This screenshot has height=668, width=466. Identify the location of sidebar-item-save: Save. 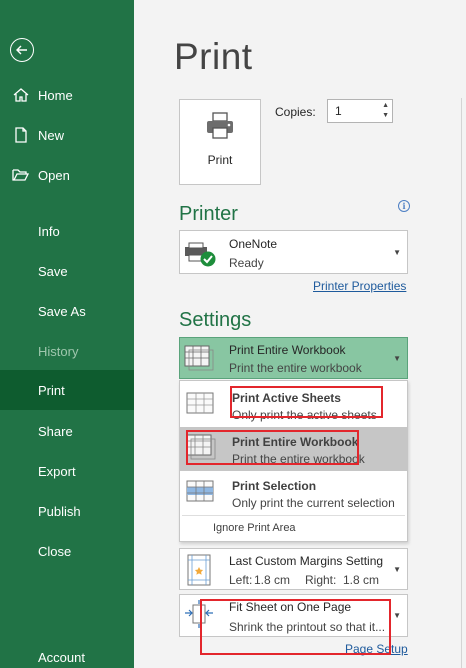
(67, 271).